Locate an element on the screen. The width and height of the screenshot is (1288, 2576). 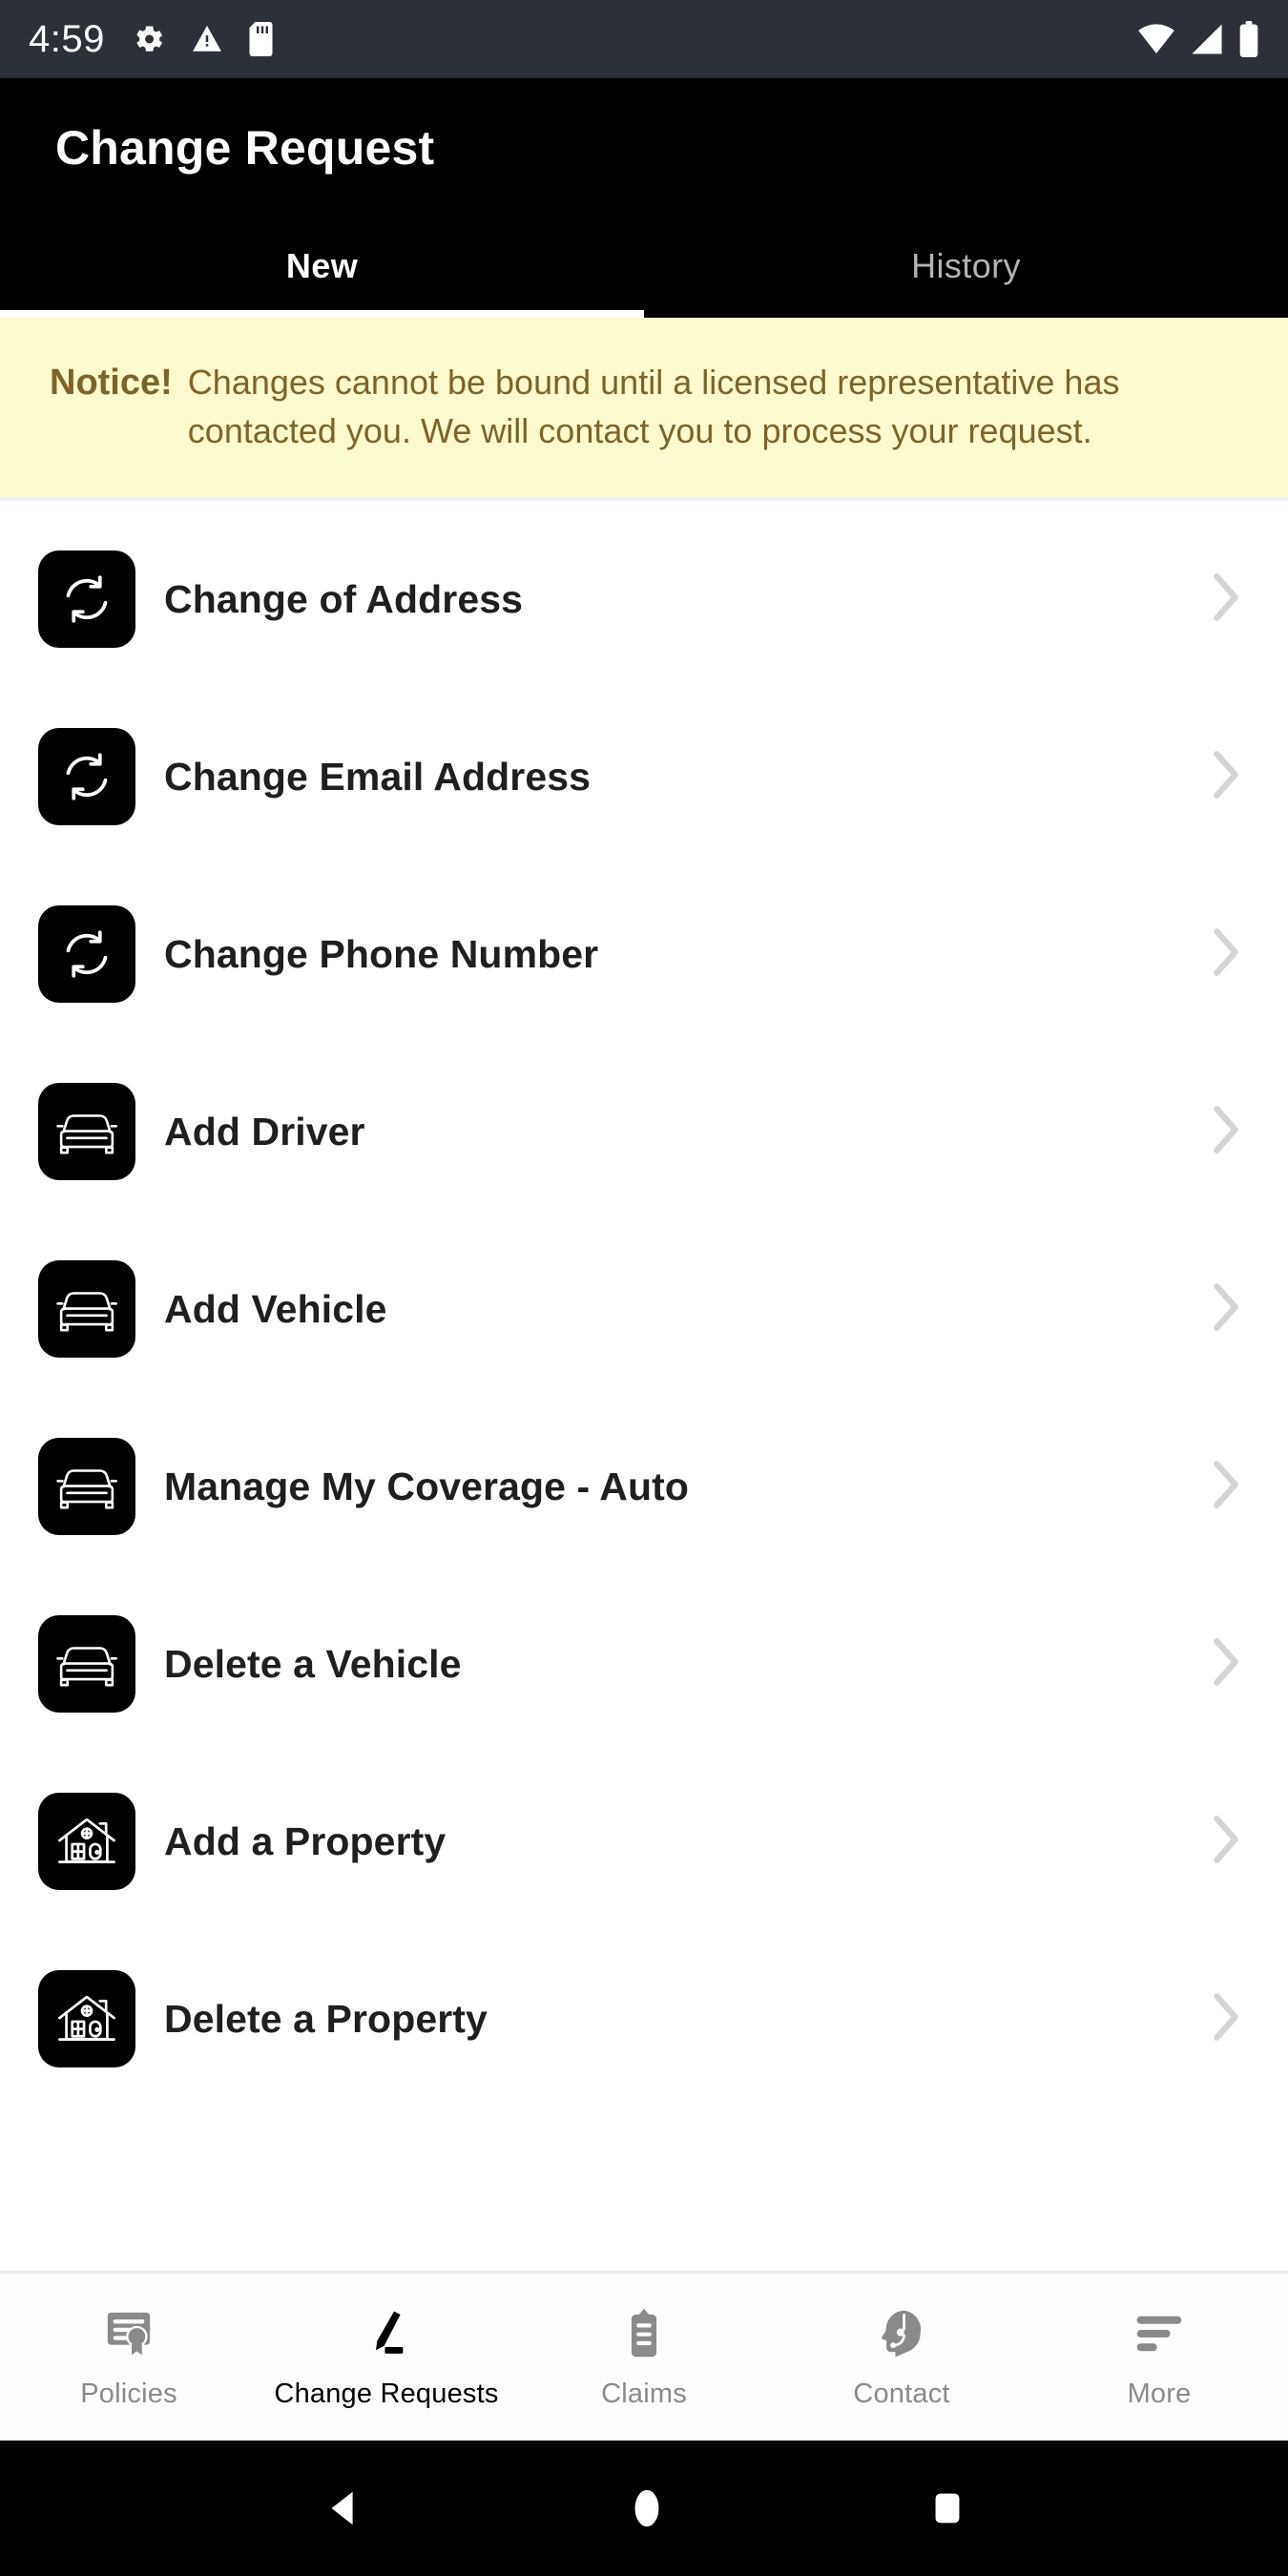
nav-item-policies: Policies is located at coordinates (129, 2357).